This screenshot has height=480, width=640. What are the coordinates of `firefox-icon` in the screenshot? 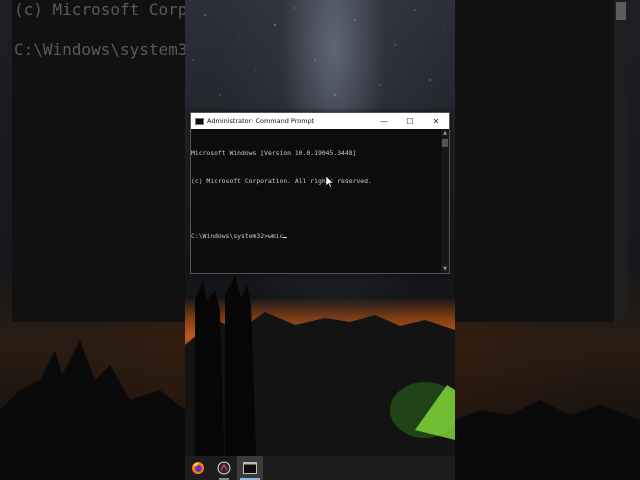 It's located at (198, 468).